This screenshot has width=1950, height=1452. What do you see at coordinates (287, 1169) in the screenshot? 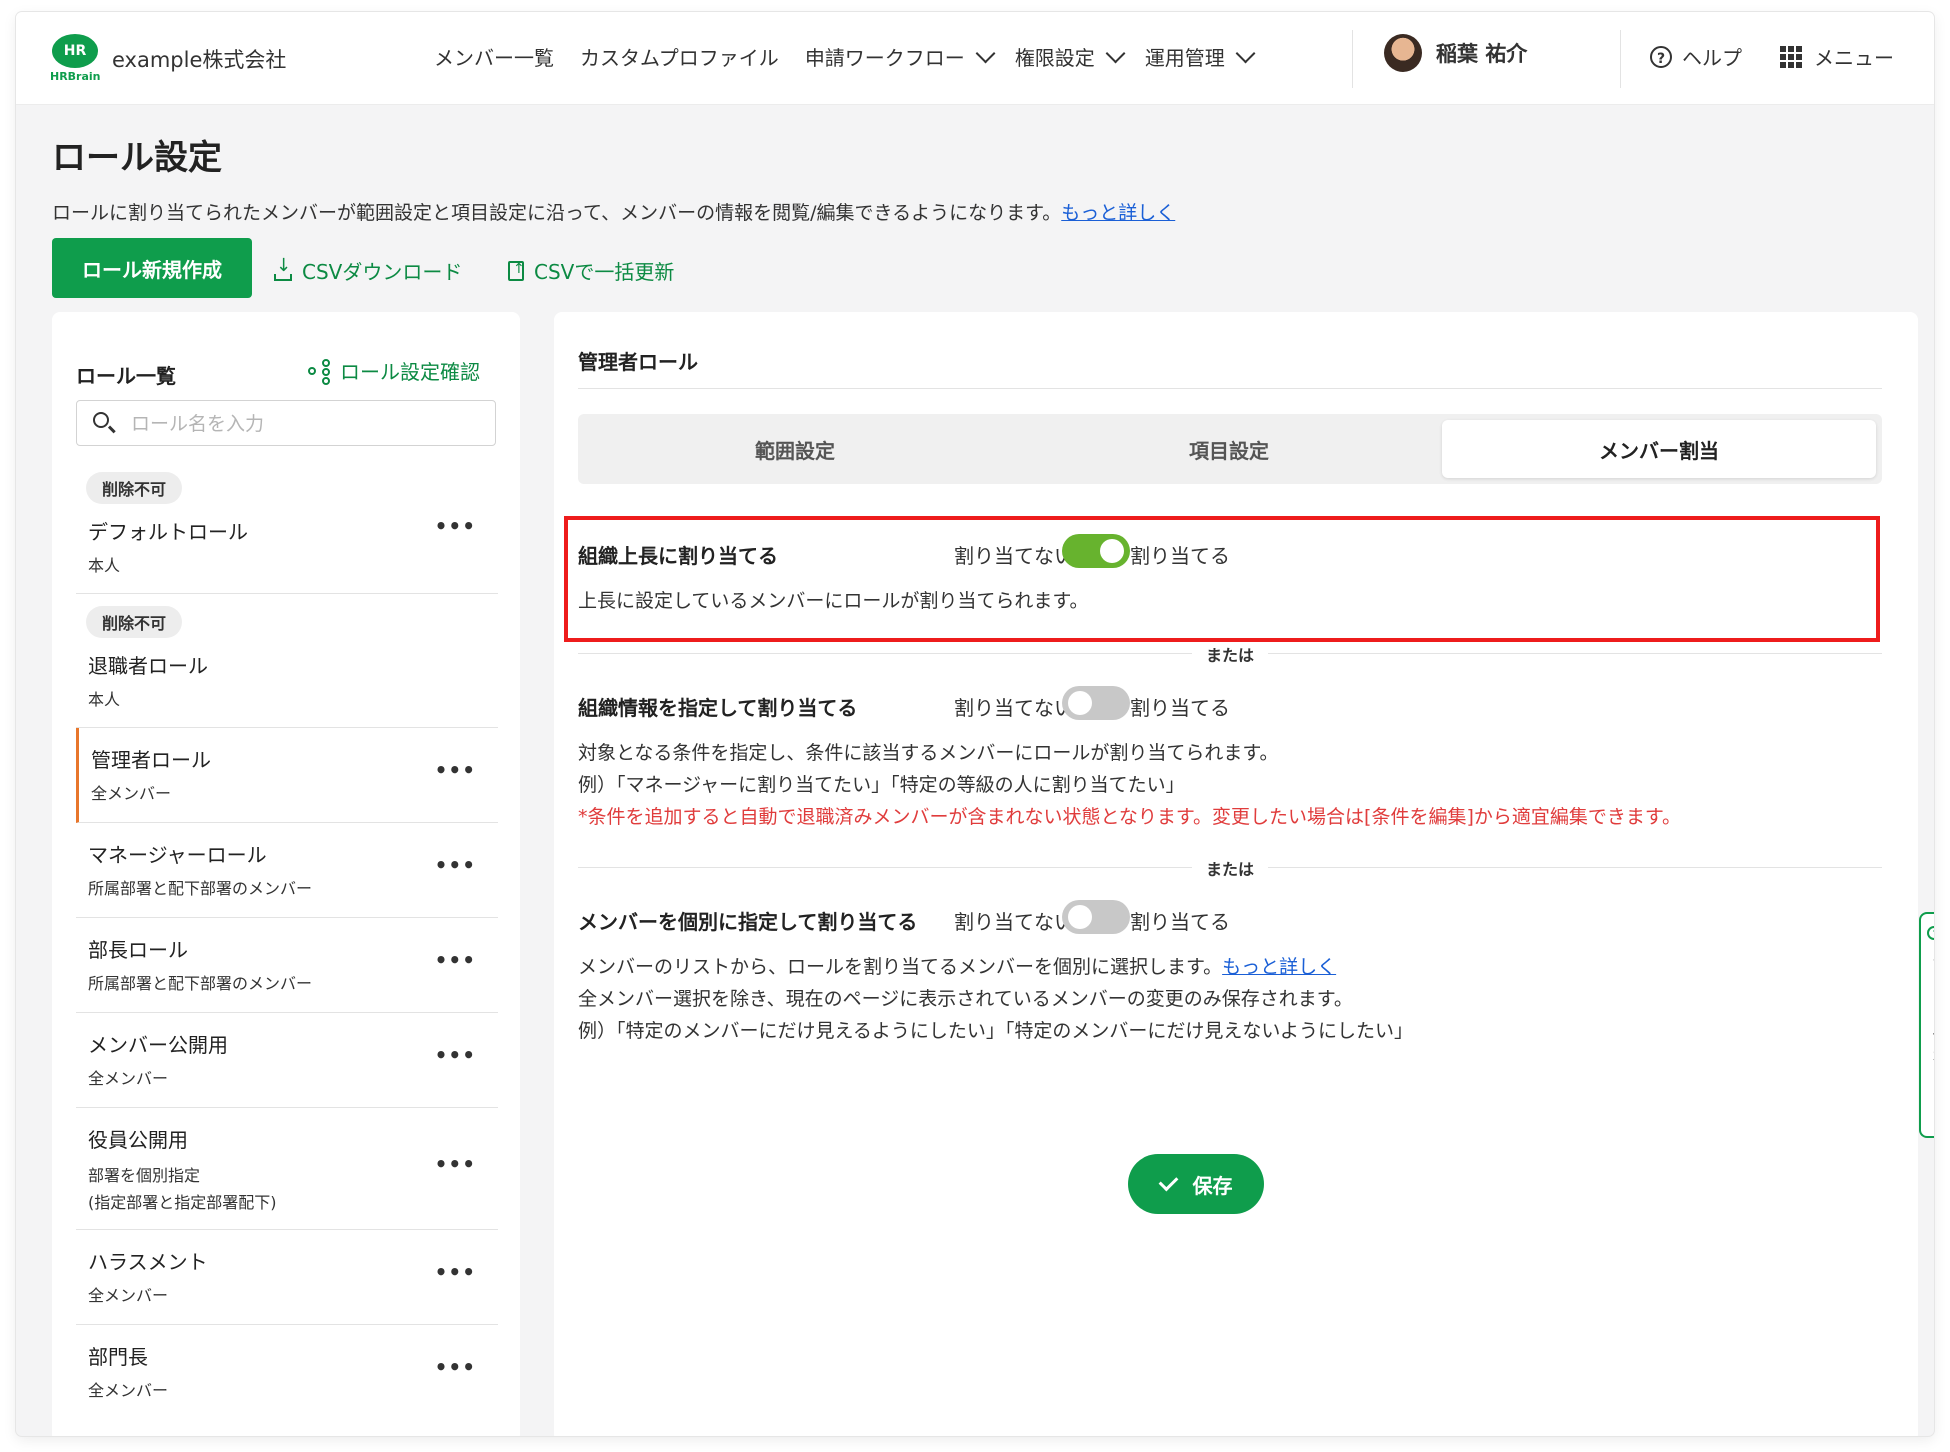
I see `role-item-executive-public: 役員公開用 部署を個別指定 (指定部署と指定部署配下) •••` at bounding box center [287, 1169].